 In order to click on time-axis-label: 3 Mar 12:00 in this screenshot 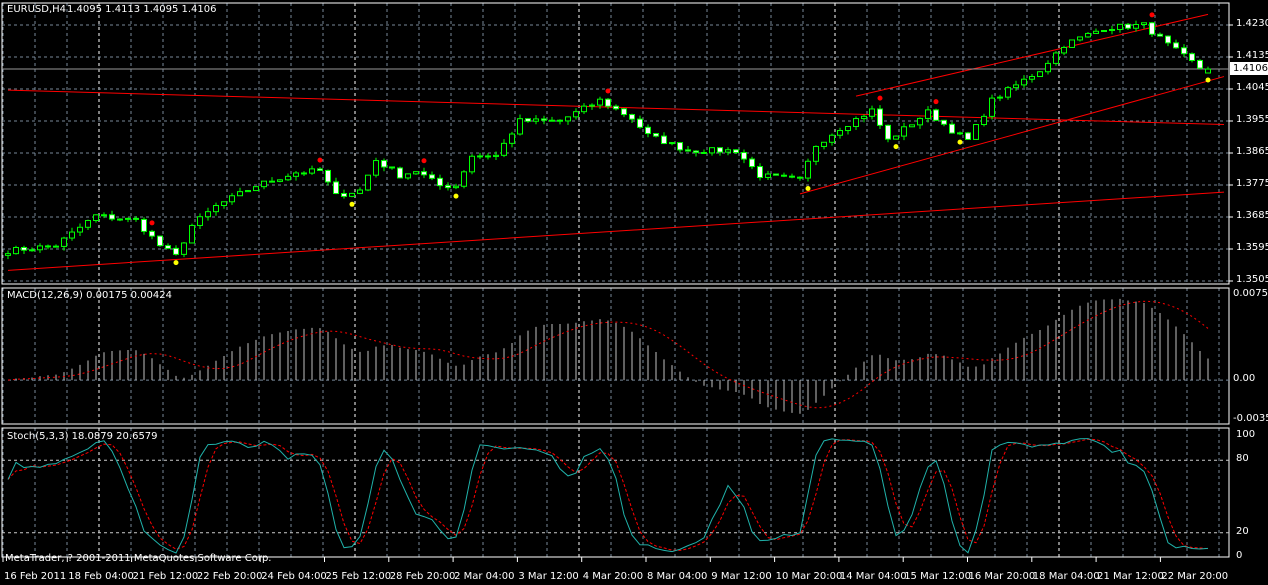, I will do `click(548, 576)`.